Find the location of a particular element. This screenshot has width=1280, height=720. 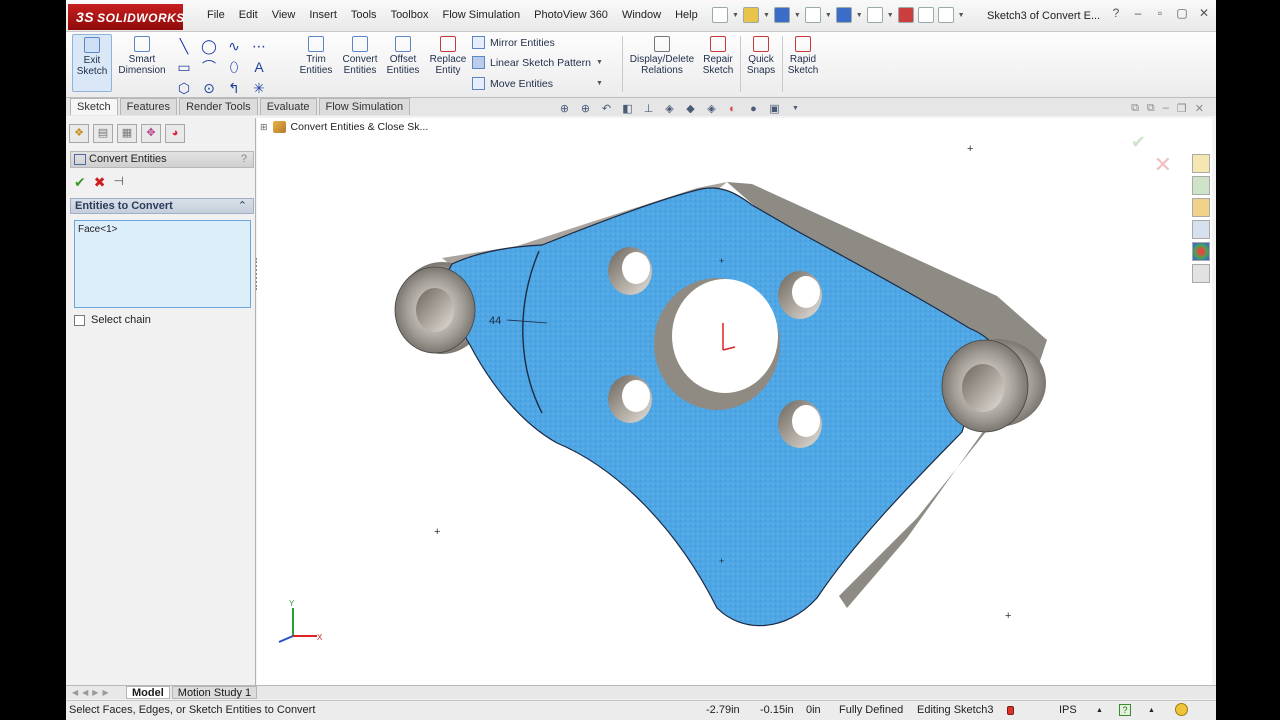

new-document-icon is located at coordinates (720, 15).